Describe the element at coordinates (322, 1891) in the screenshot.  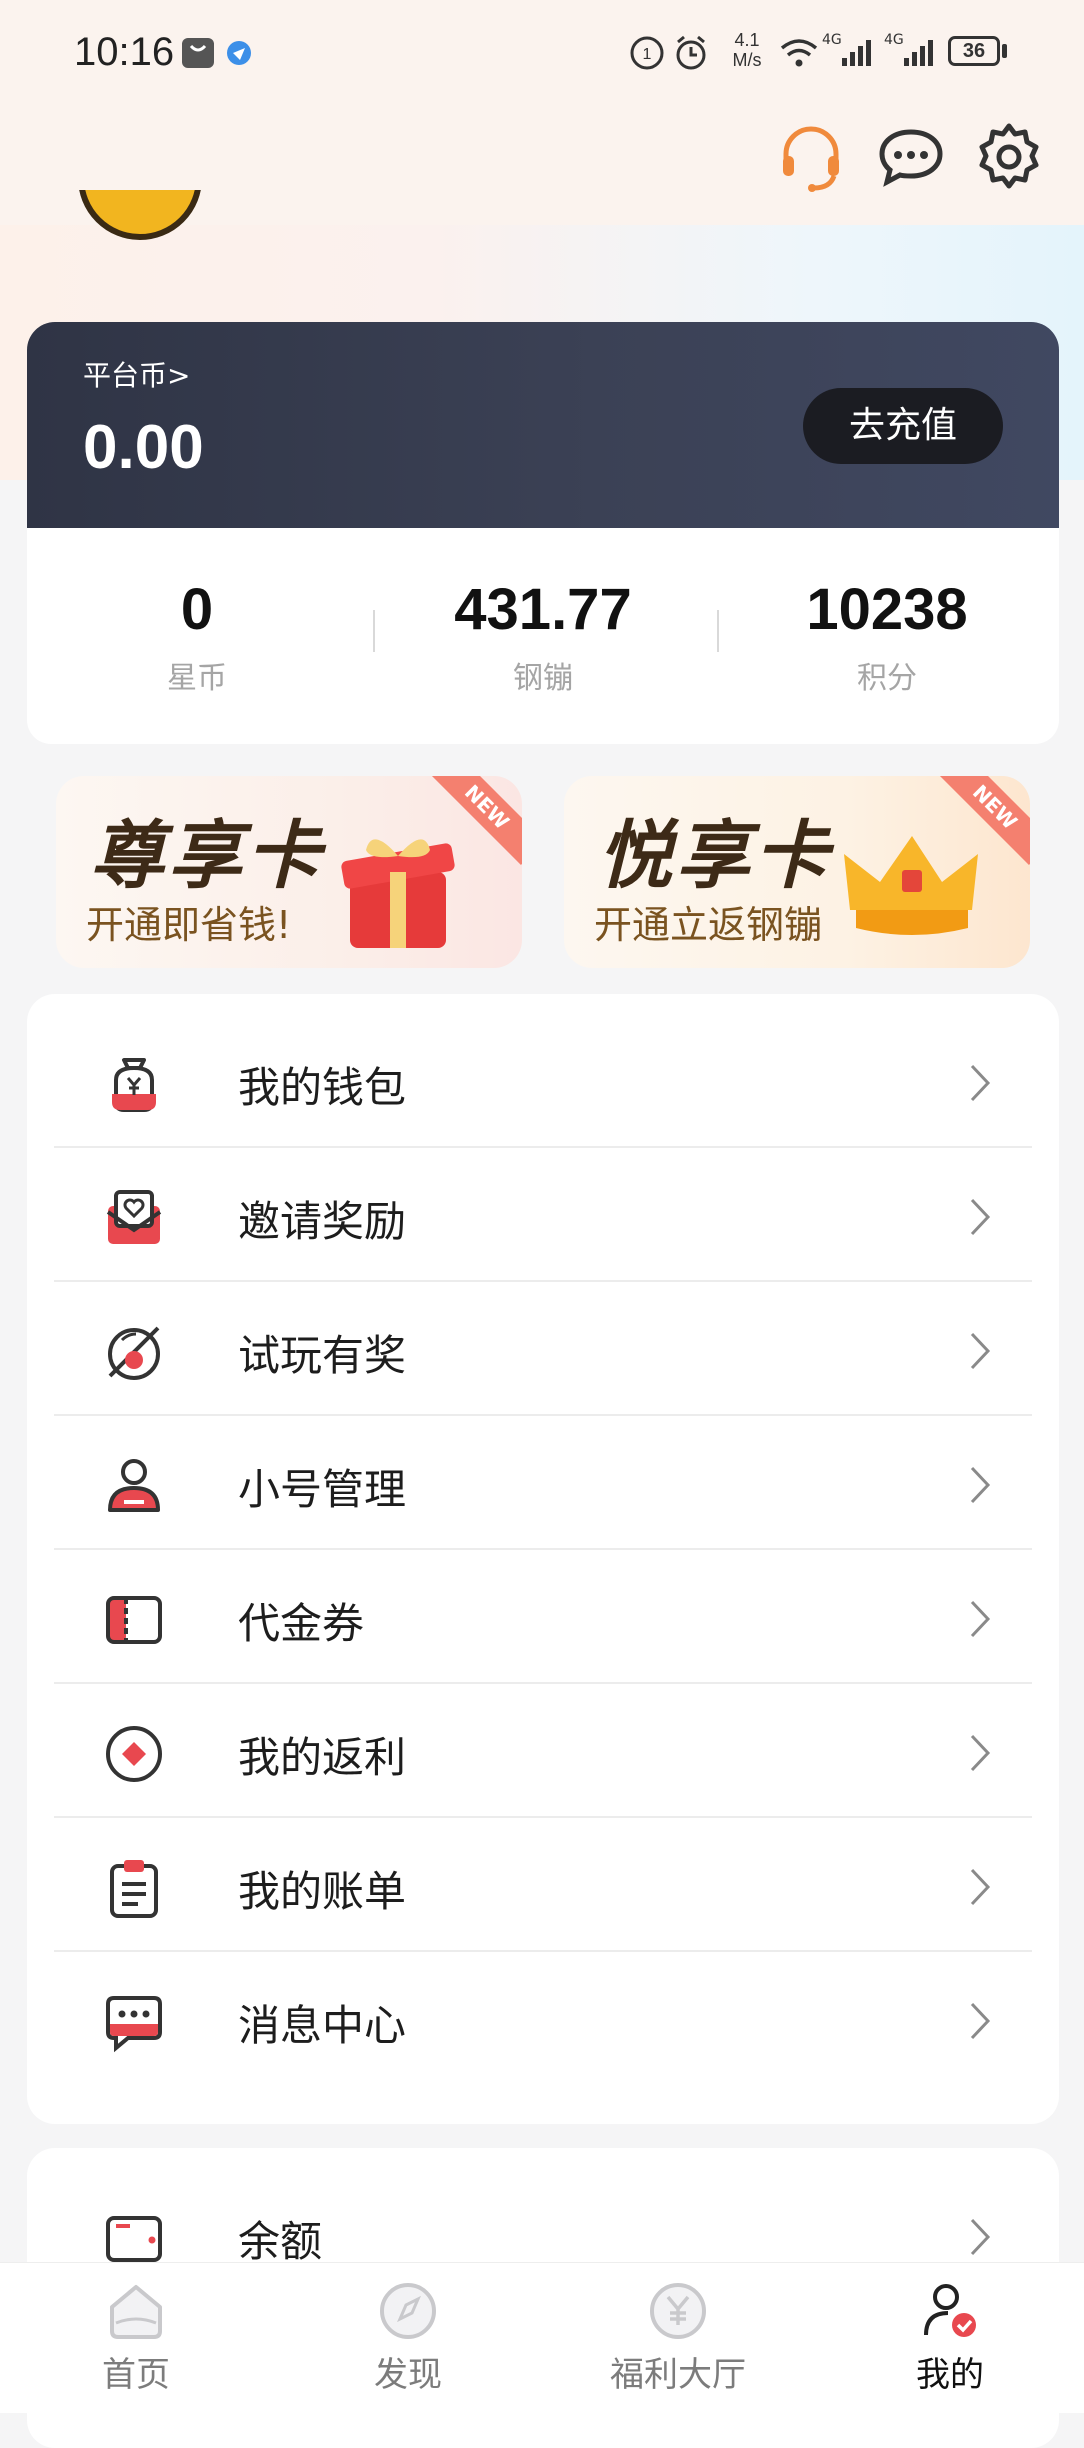
I see `menu-item-label: 我的账单` at that location.